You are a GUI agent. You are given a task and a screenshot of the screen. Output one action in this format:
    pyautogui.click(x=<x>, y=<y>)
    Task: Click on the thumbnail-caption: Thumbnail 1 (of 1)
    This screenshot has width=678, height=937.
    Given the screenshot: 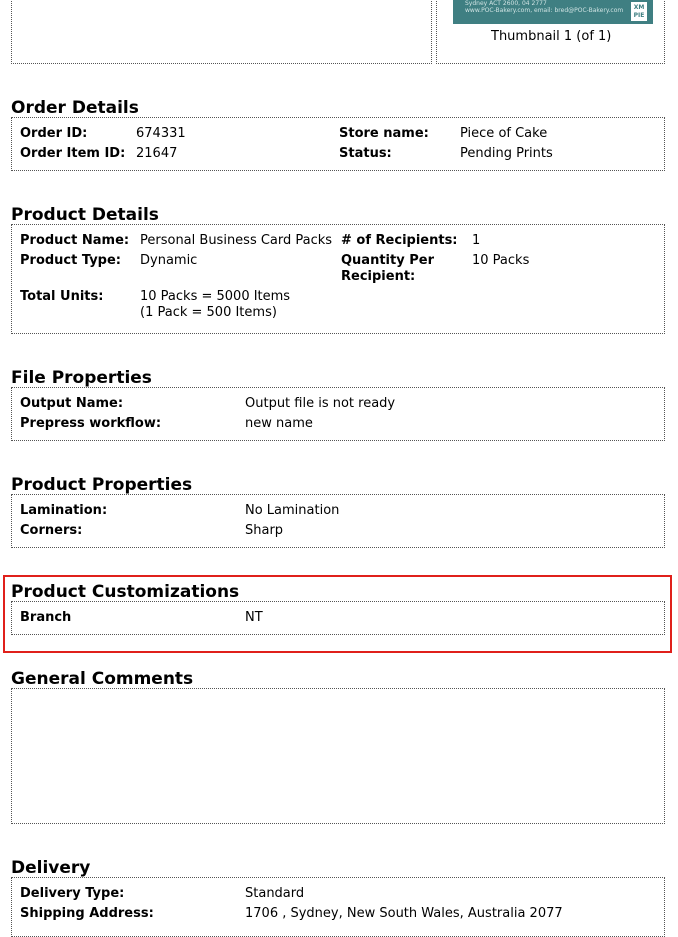 What is the action you would take?
    pyautogui.click(x=551, y=36)
    